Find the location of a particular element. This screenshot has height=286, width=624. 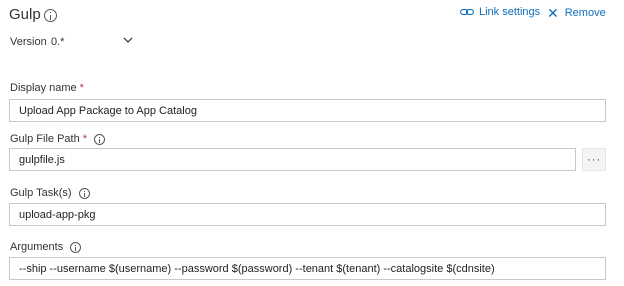

gulp-file-path-input: gulpfile.js is located at coordinates (292, 159).